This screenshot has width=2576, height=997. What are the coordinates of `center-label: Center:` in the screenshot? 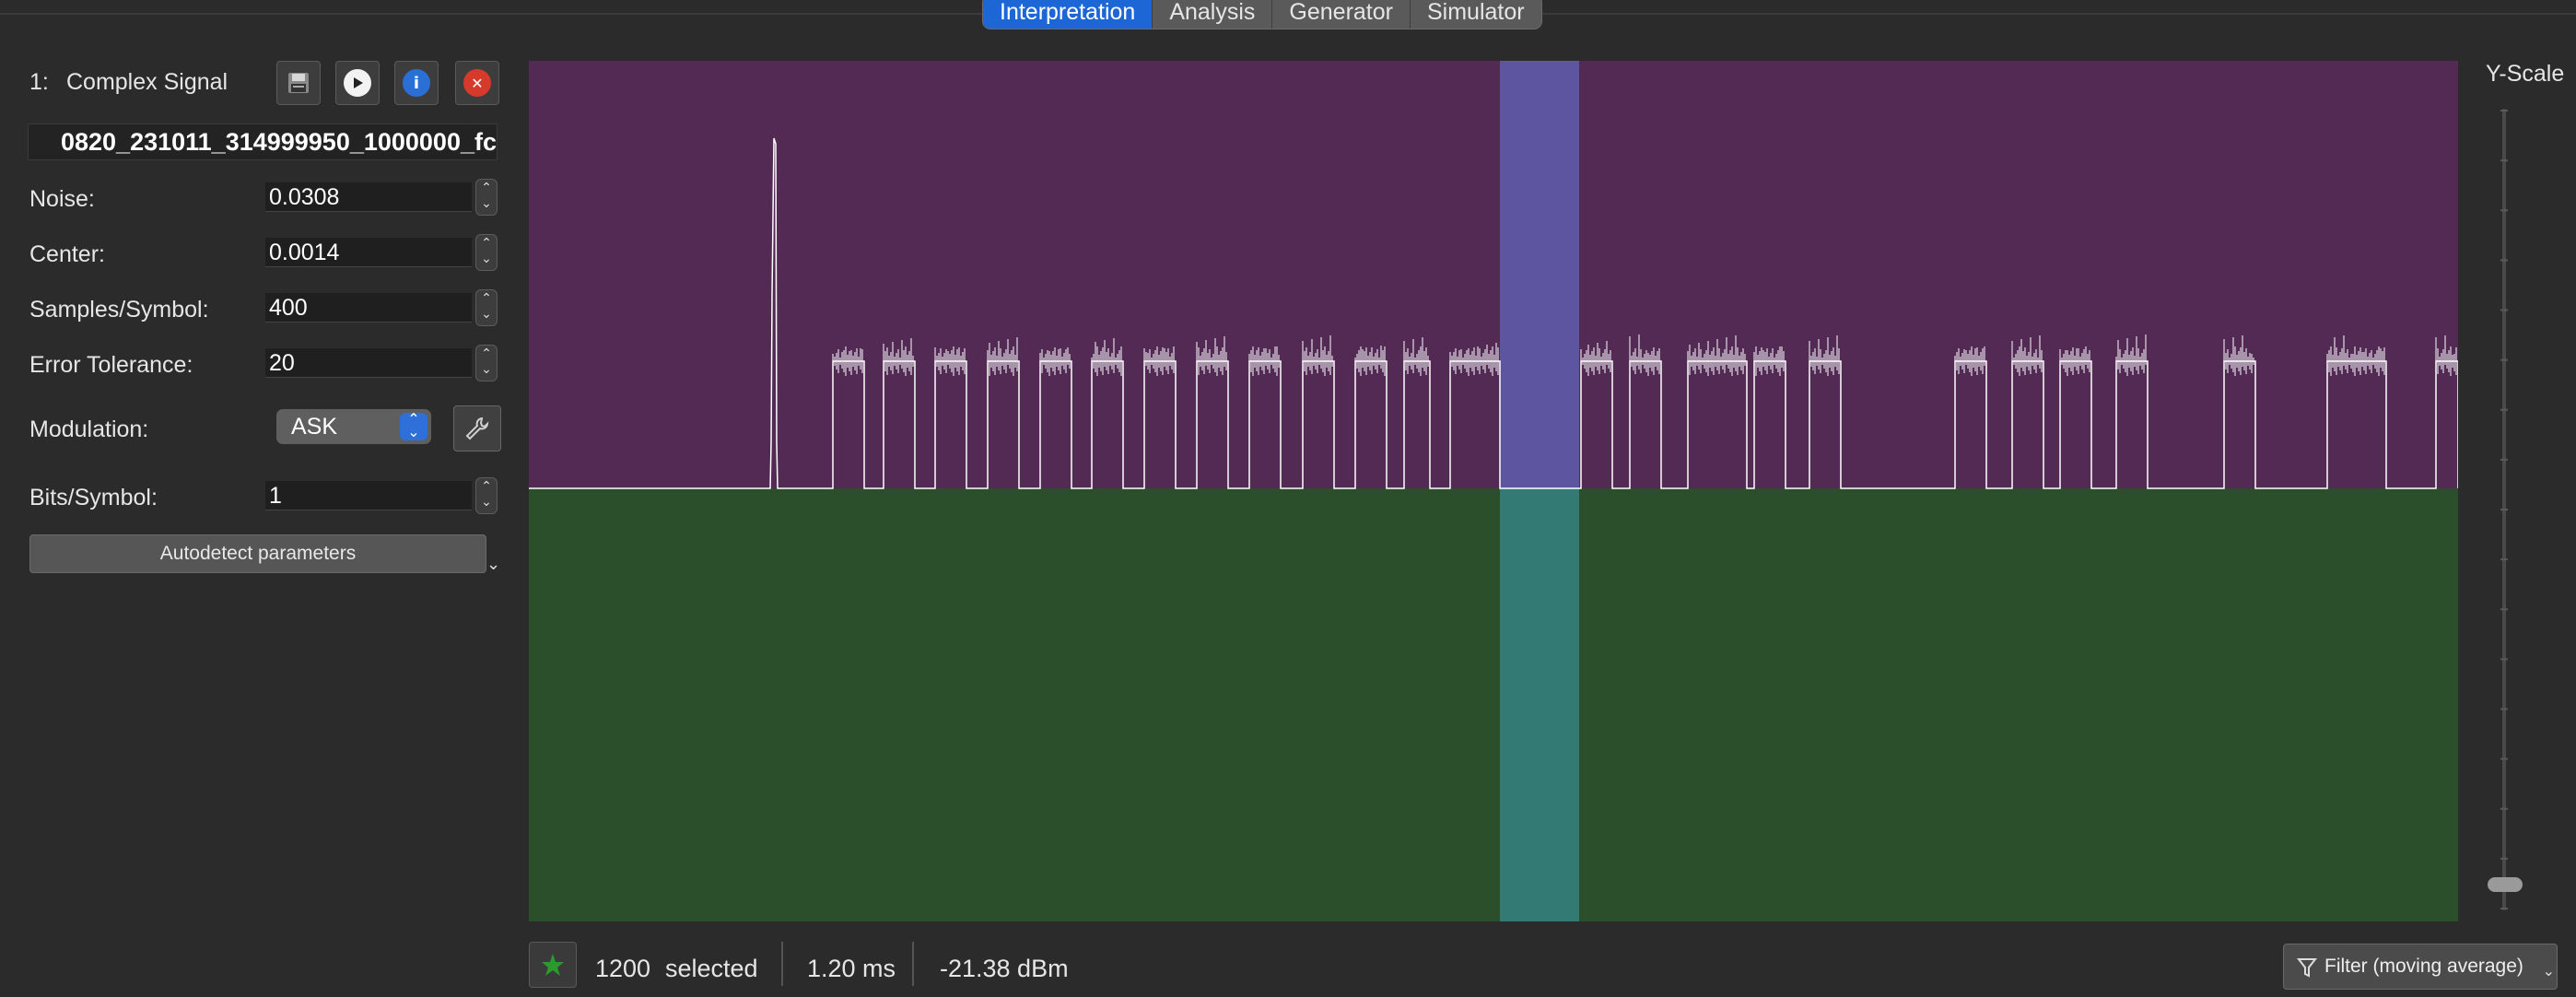 It's located at (67, 254).